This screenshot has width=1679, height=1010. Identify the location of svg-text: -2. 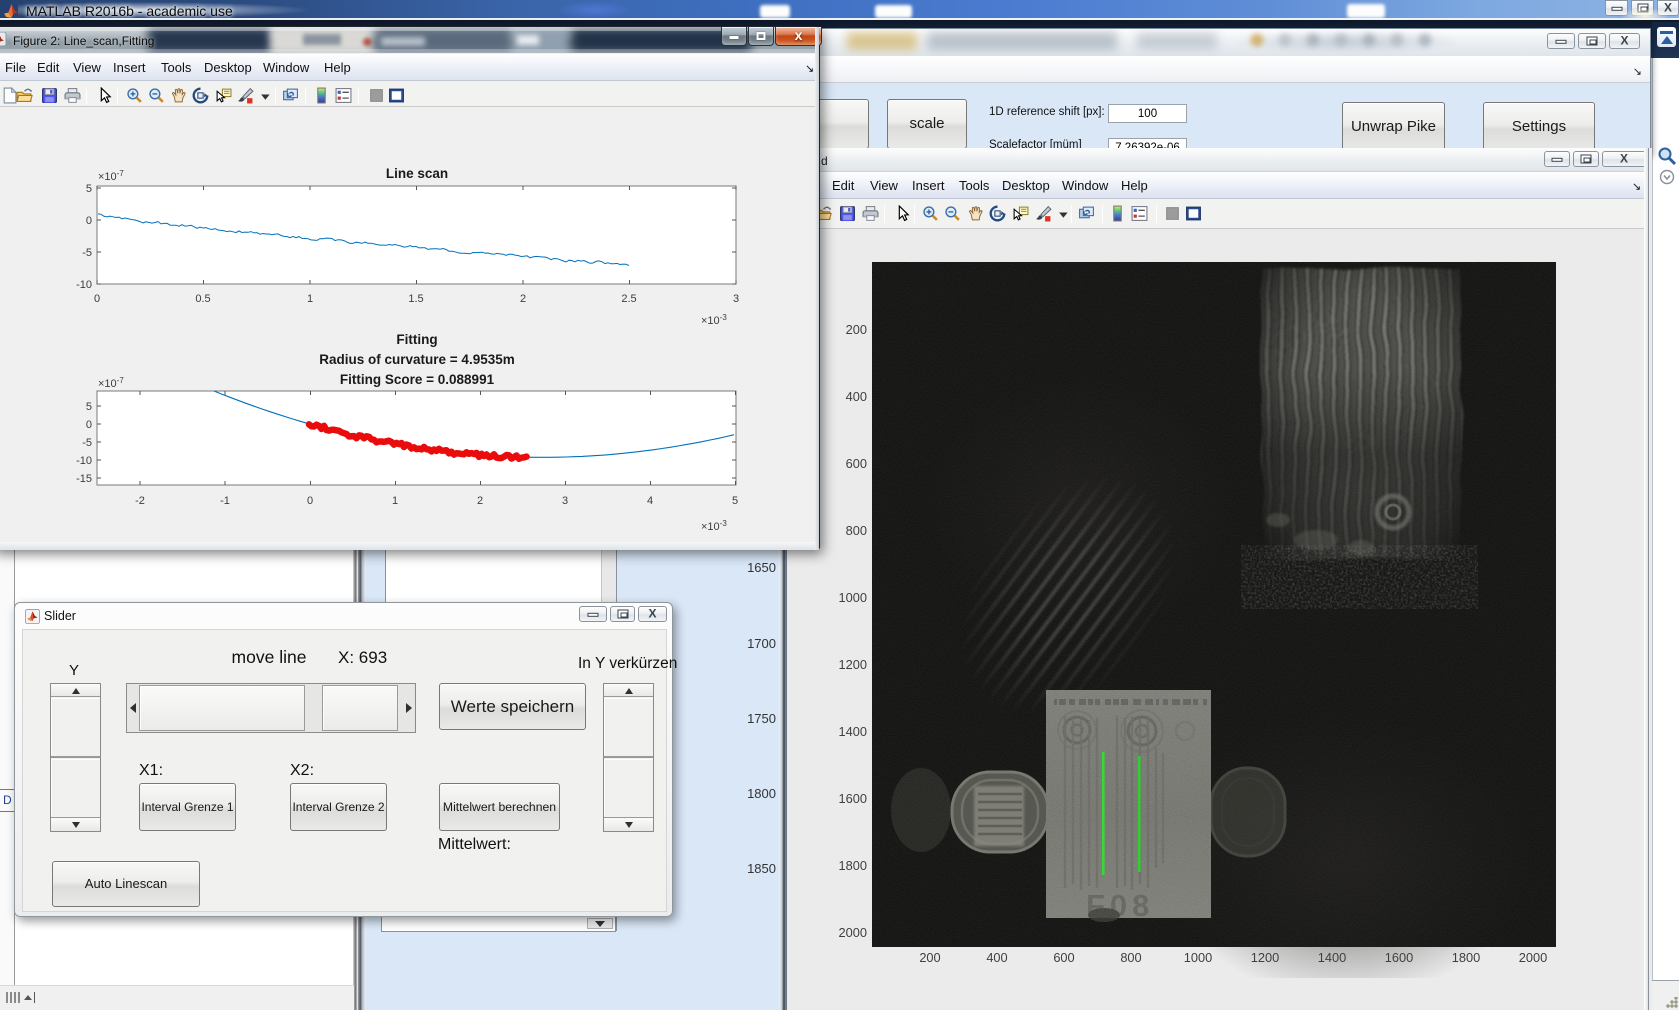
(140, 501).